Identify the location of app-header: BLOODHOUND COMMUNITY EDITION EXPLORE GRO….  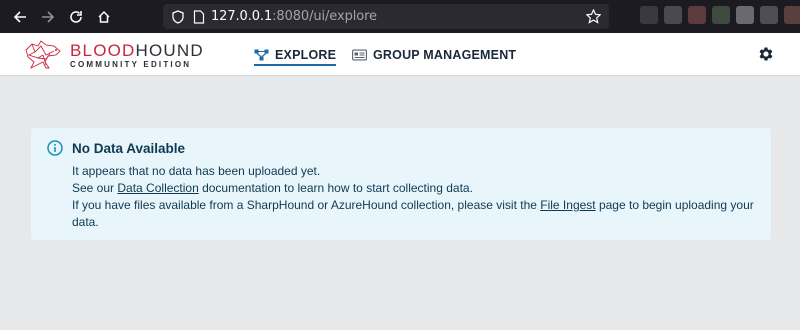
(400, 54).